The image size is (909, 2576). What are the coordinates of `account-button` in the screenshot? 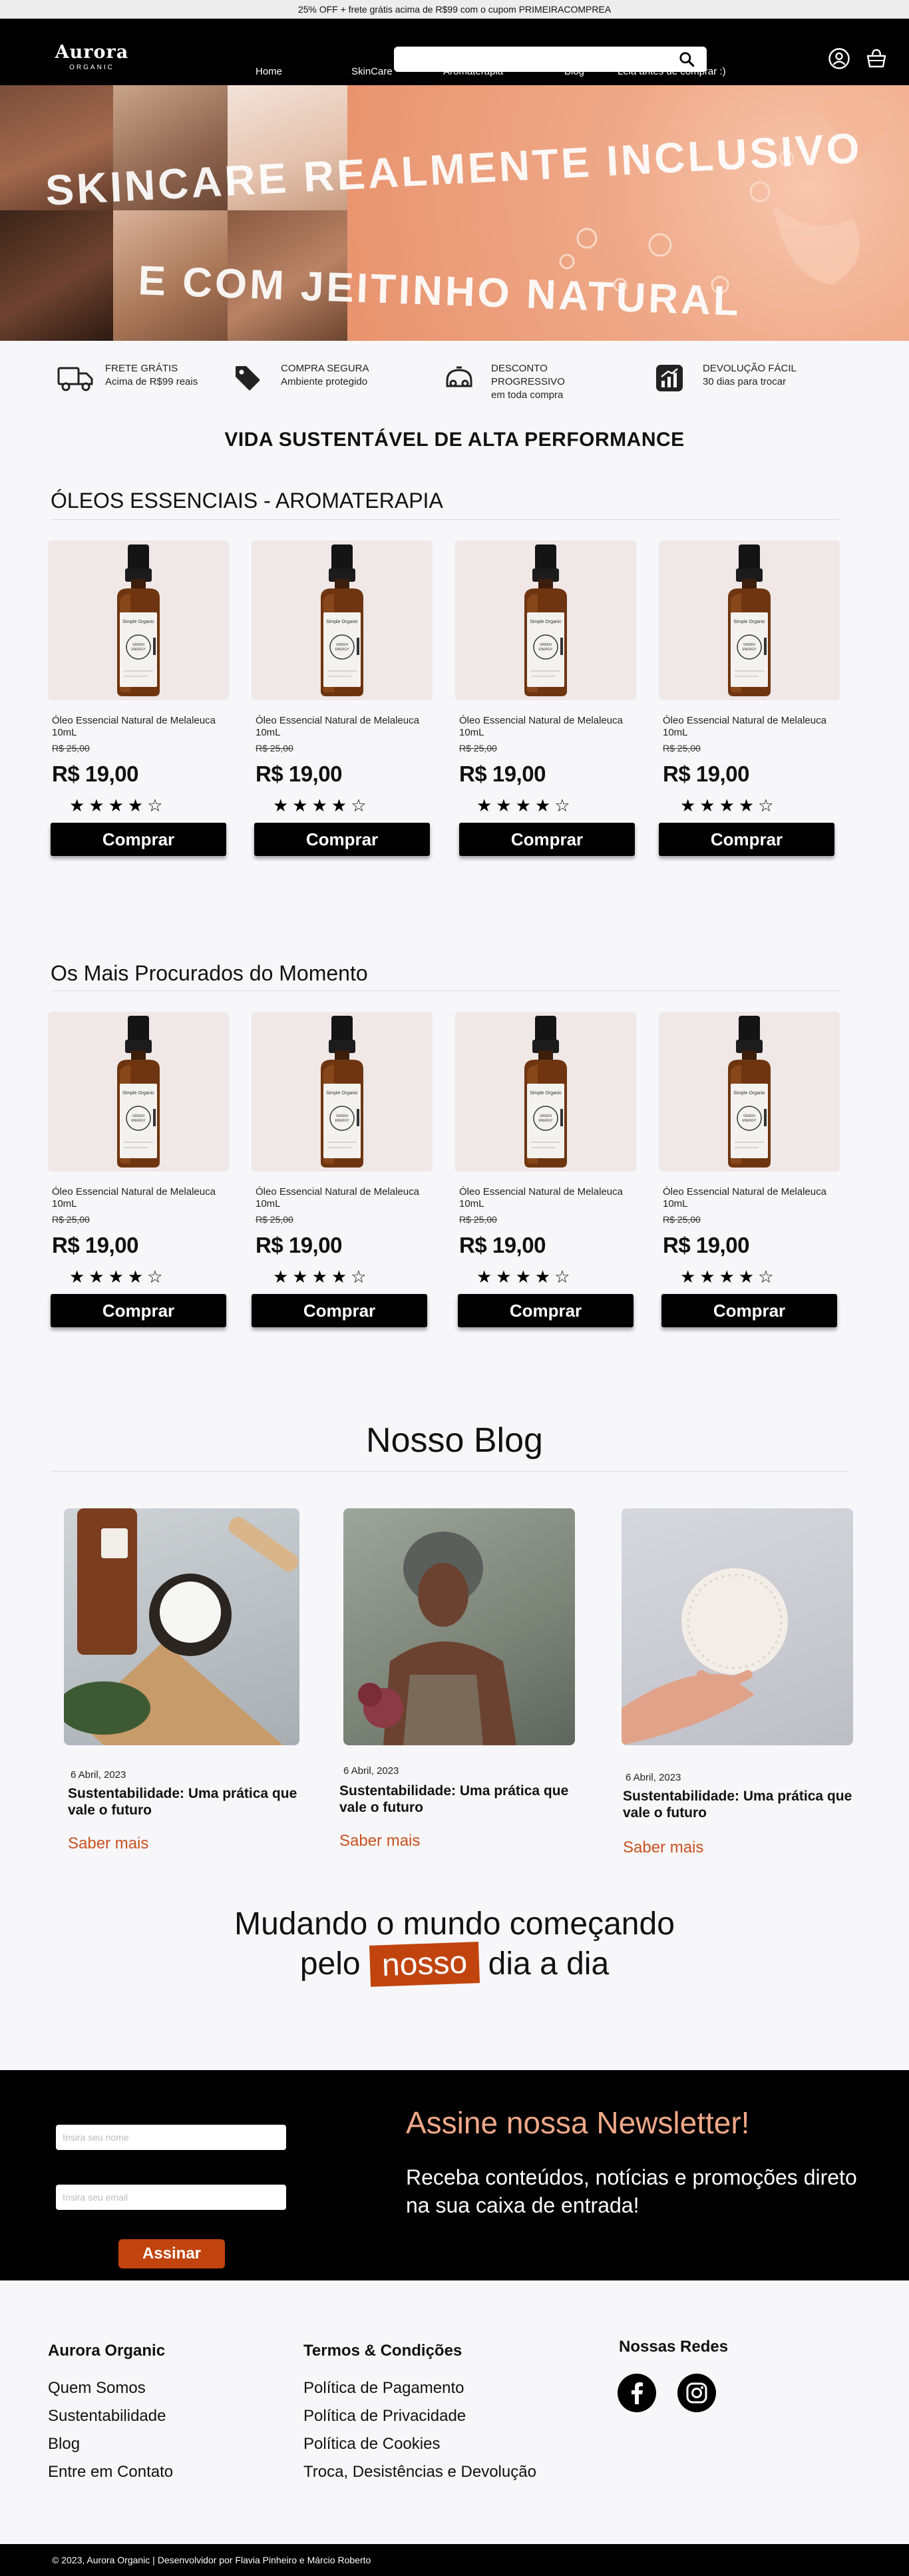 It's located at (839, 58).